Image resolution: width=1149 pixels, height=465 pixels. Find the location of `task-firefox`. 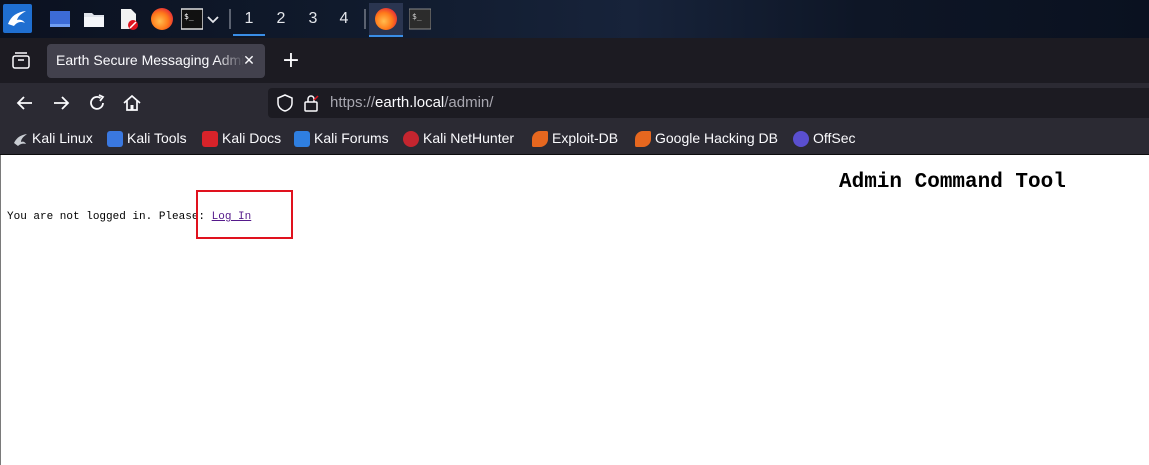

task-firefox is located at coordinates (386, 20).